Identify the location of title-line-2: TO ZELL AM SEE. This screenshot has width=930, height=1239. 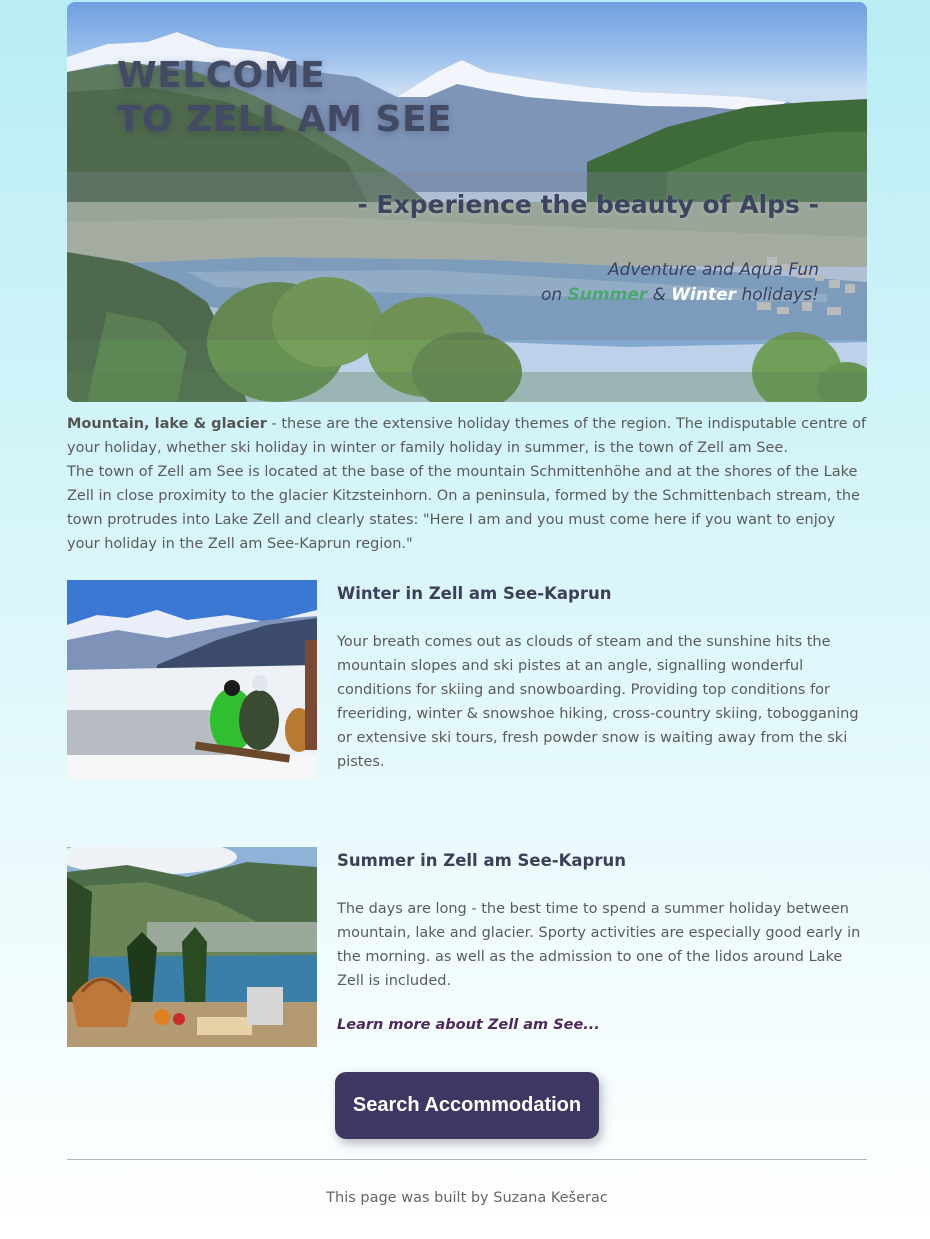
(285, 119).